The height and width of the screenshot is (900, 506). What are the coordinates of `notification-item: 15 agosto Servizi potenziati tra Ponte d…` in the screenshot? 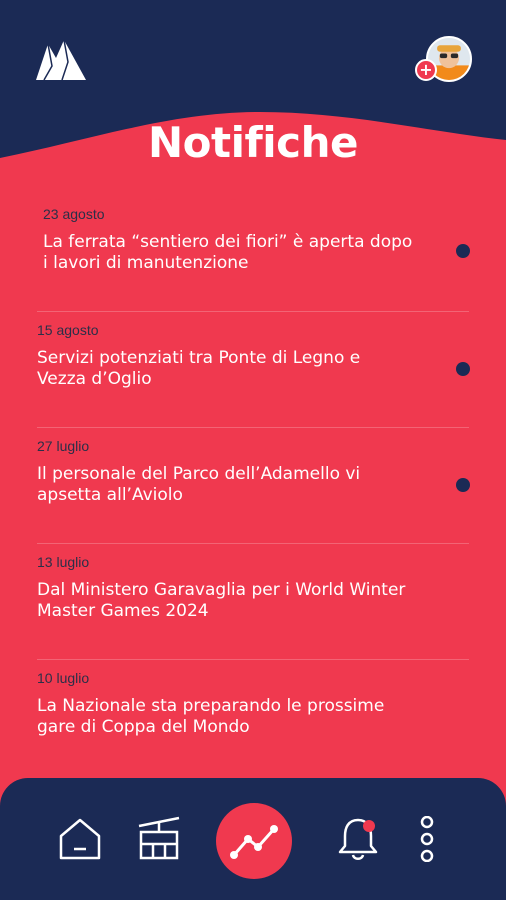 It's located at (253, 370).